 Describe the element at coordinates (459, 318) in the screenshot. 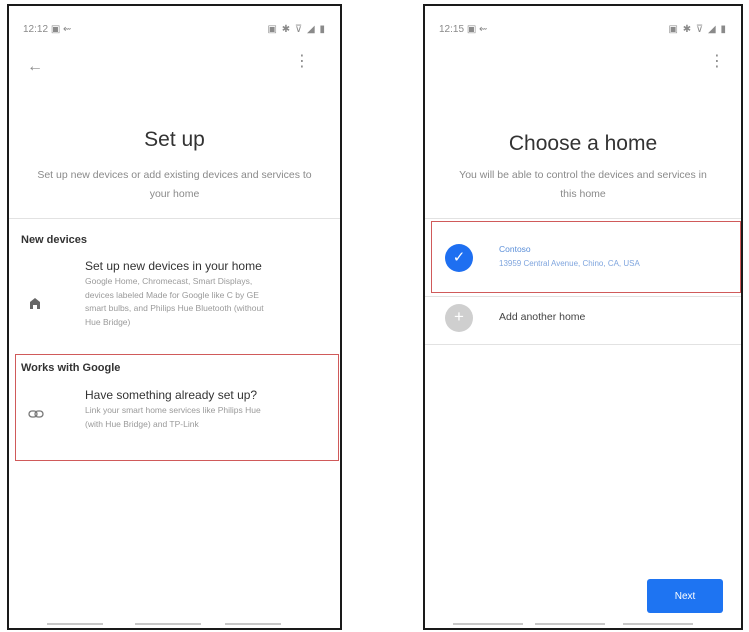

I see `add-icon: +` at that location.